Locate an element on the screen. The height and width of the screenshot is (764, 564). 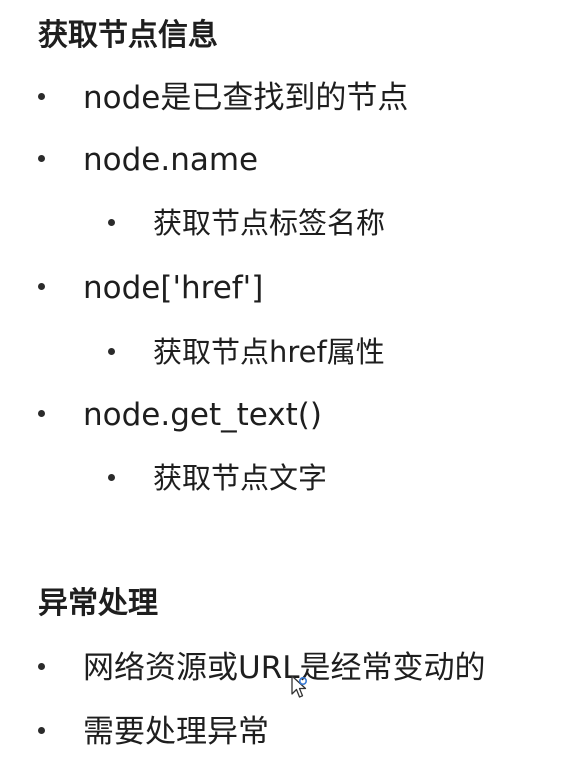
list-item: 需要处理异常 is located at coordinates (153, 732).